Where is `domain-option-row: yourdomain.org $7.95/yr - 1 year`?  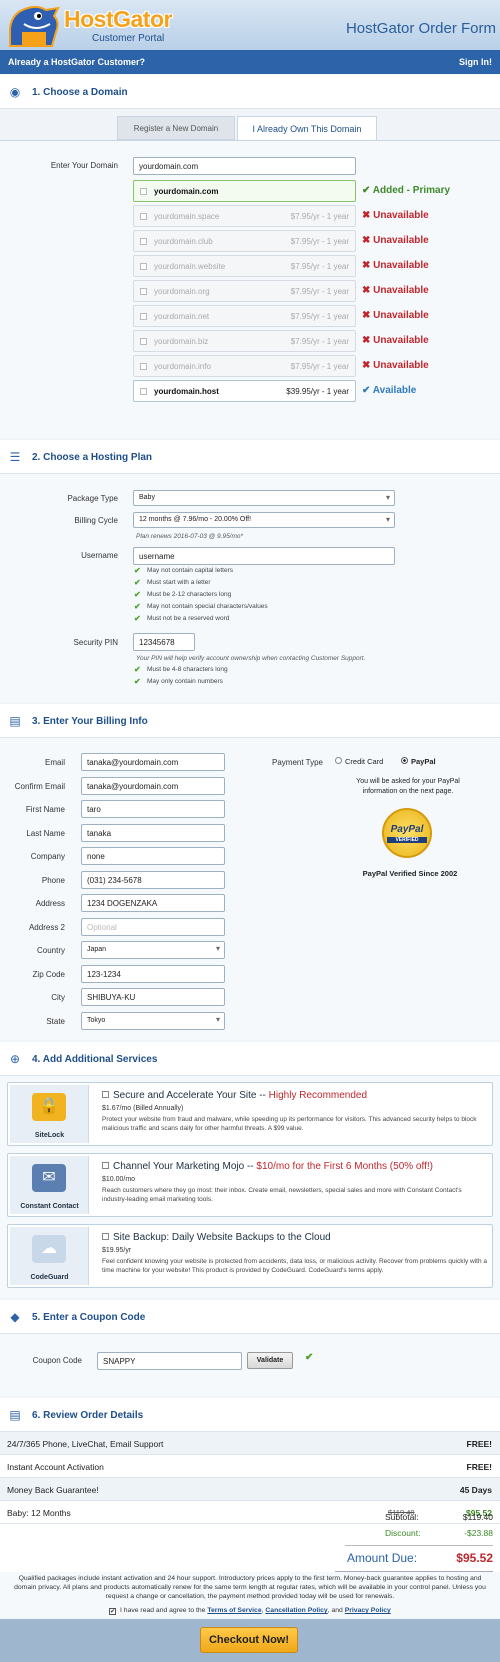
domain-option-row: yourdomain.org $7.95/yr - 1 year is located at coordinates (244, 291).